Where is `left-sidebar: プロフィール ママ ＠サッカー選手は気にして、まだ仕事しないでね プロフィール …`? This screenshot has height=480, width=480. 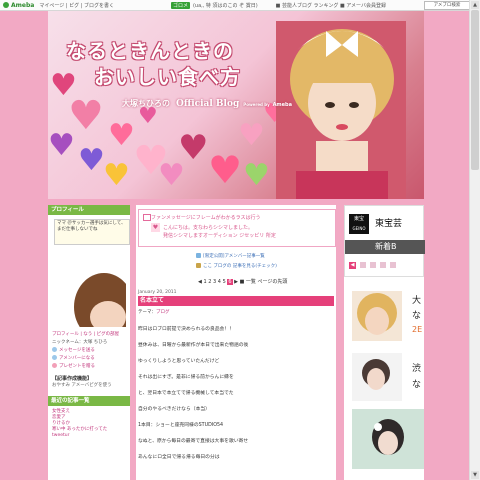 left-sidebar: プロフィール ママ ＠サッカー選手は気にして、まだ仕事しないでね プロフィール … is located at coordinates (89, 342).